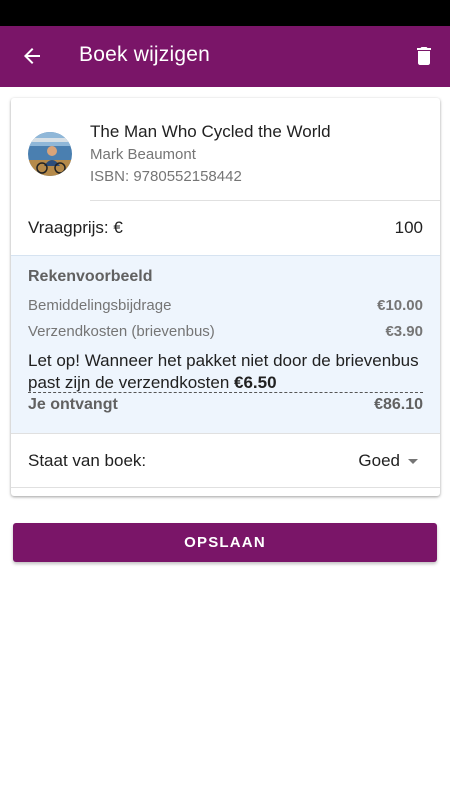 The height and width of the screenshot is (800, 450). I want to click on page-title: Boek wijzigen, so click(144, 54).